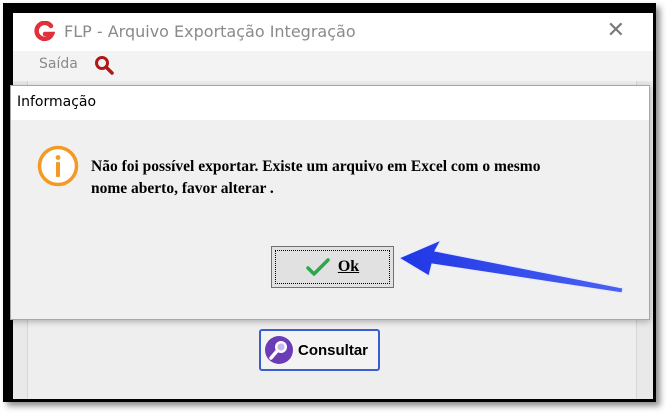 Image resolution: width=667 pixels, height=413 pixels. I want to click on ok-button-focus: Ok, so click(332, 267).